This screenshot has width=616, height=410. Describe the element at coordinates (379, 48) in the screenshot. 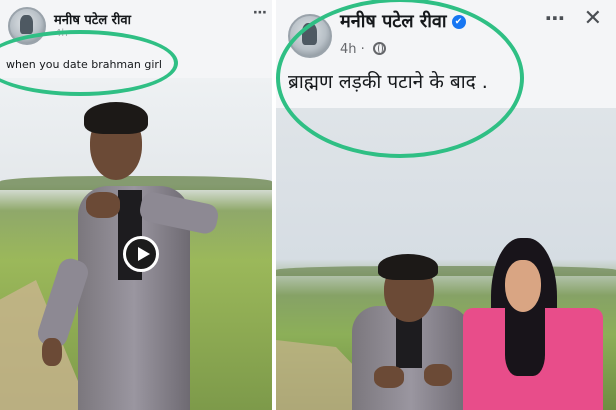

I see `globe-icon` at that location.